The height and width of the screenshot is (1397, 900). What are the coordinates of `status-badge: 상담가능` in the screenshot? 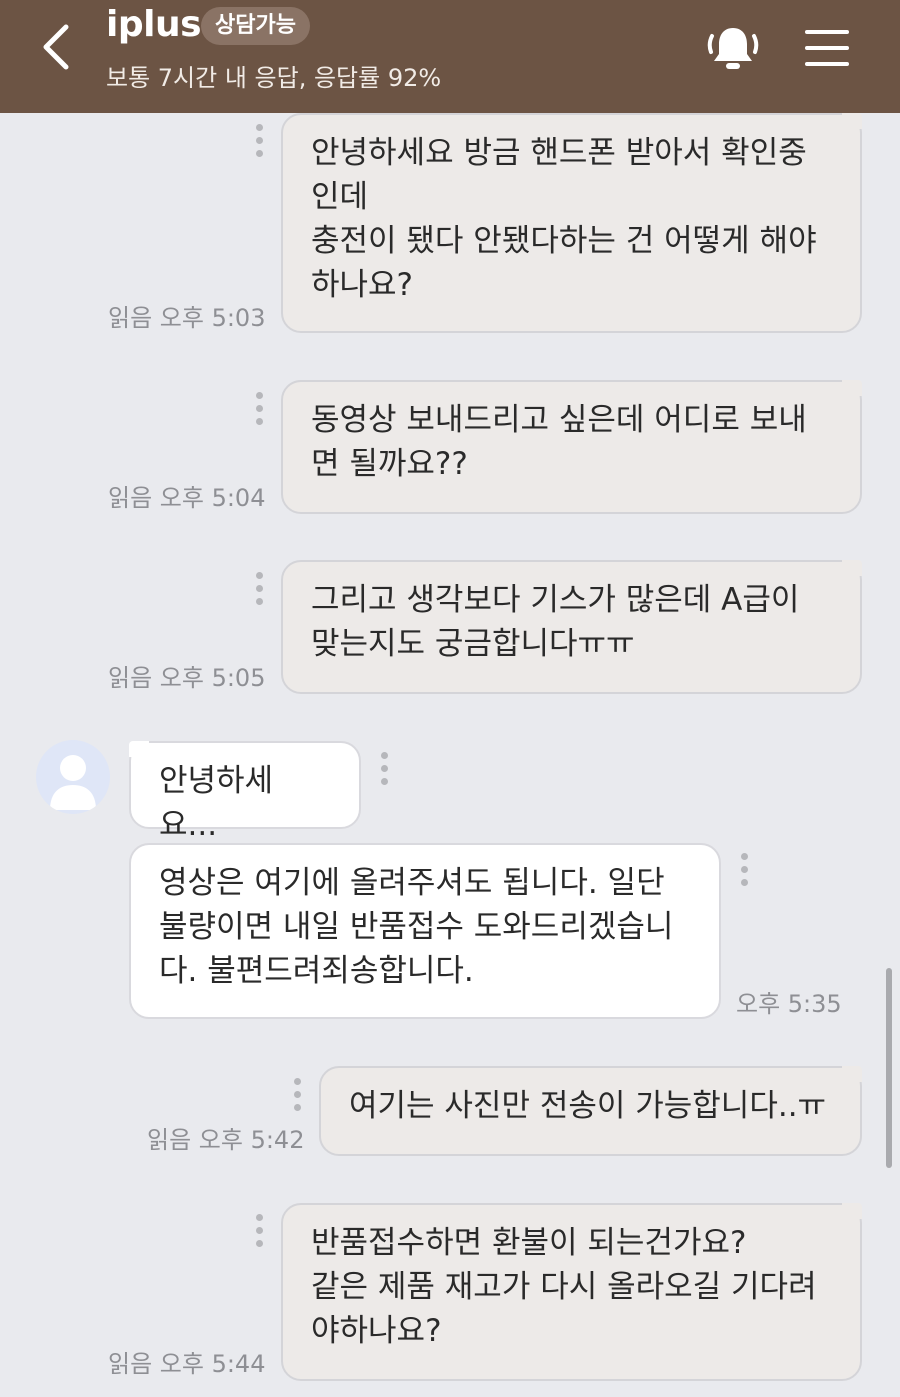 It's located at (255, 26).